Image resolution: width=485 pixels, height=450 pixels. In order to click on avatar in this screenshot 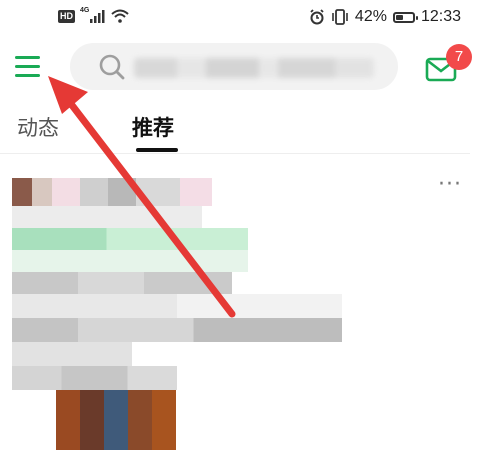, I will do `click(112, 192)`.